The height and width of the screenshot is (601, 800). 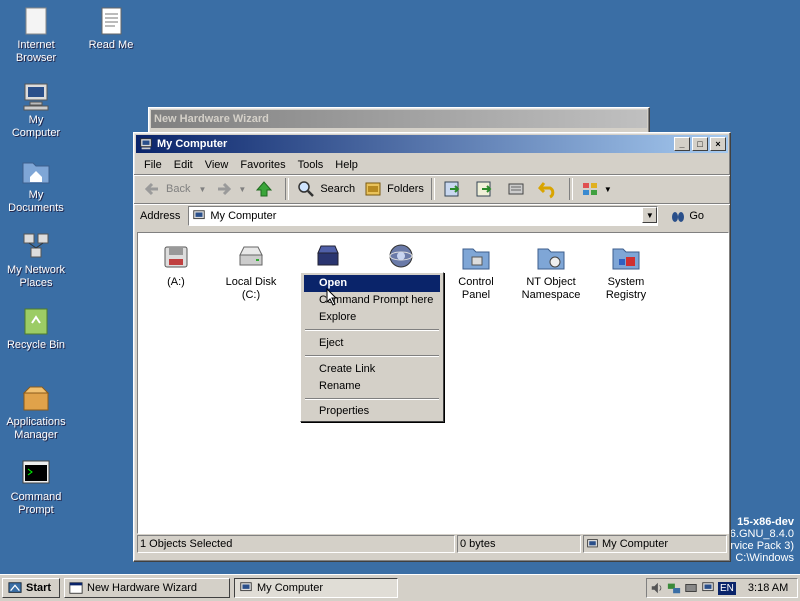 I want to click on desktop-icon-label: Applications, so click(x=36, y=422).